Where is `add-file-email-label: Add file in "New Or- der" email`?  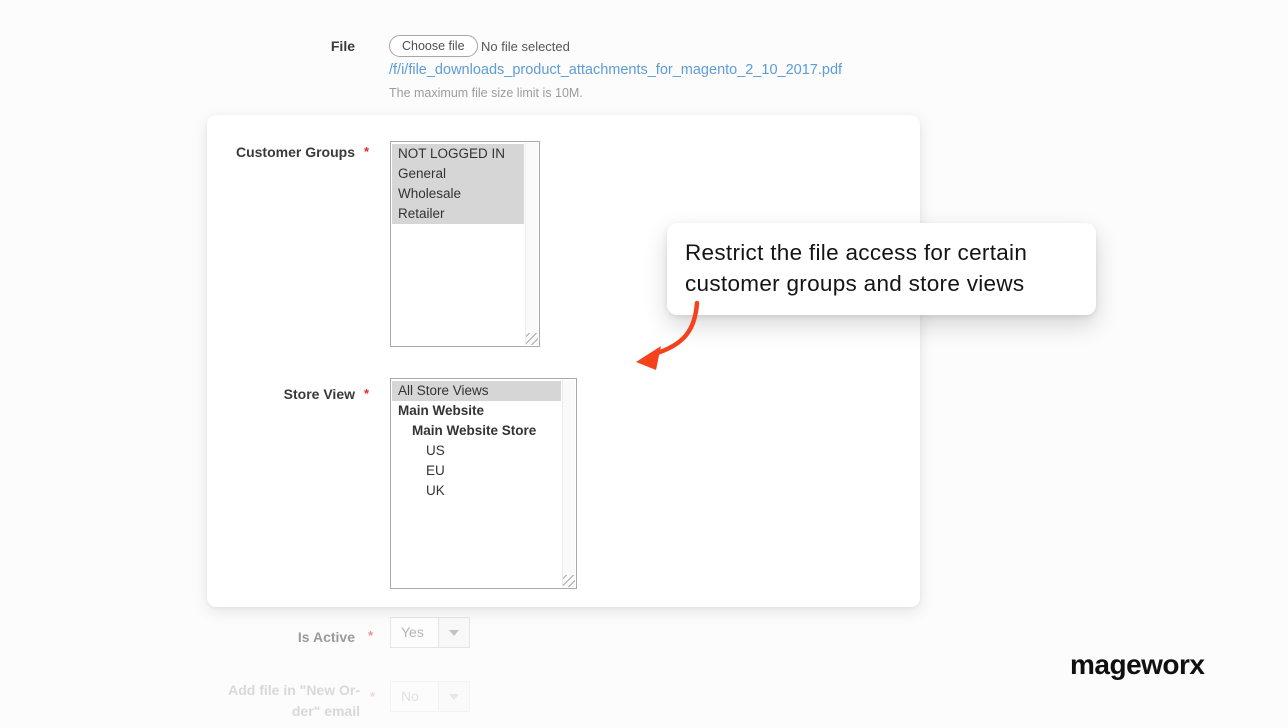 add-file-email-label: Add file in "New Or- der" email is located at coordinates (280, 701).